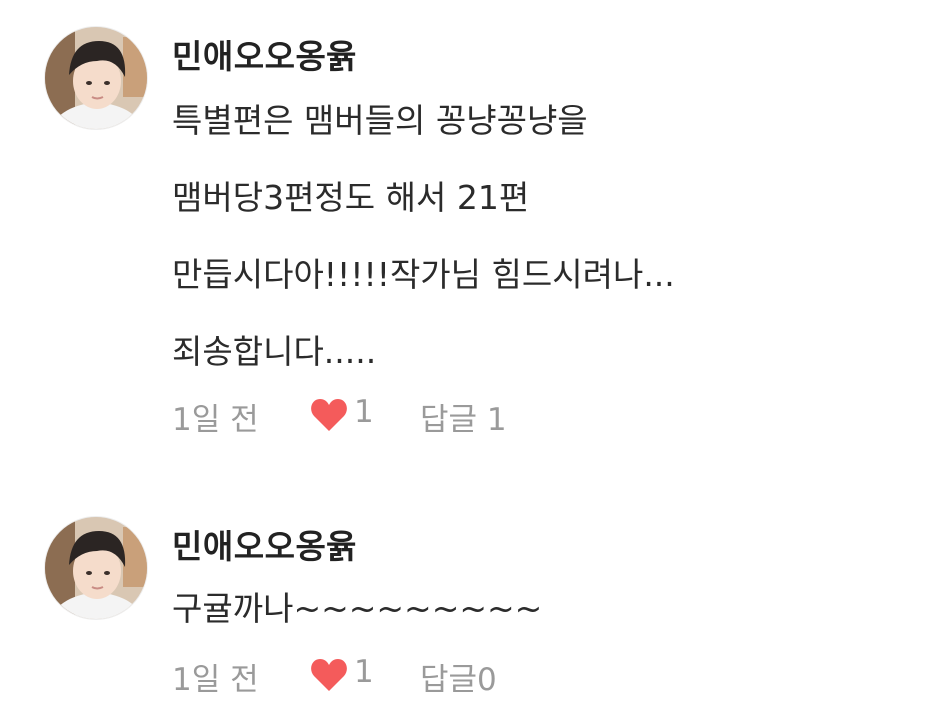 The width and height of the screenshot is (938, 704). Describe the element at coordinates (357, 608) in the screenshot. I see `comment-text-line: 구귤까나~~~~~~~~~` at that location.